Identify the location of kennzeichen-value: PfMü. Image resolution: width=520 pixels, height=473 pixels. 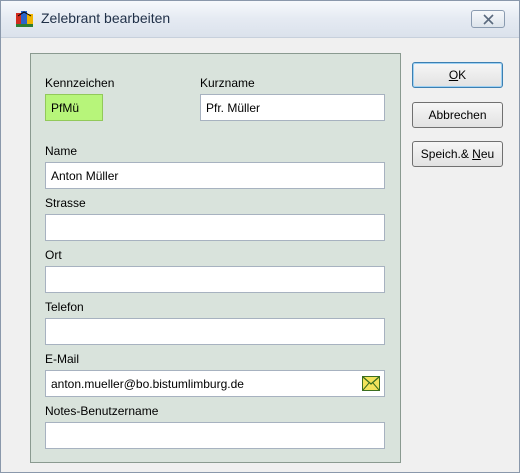
(65, 108).